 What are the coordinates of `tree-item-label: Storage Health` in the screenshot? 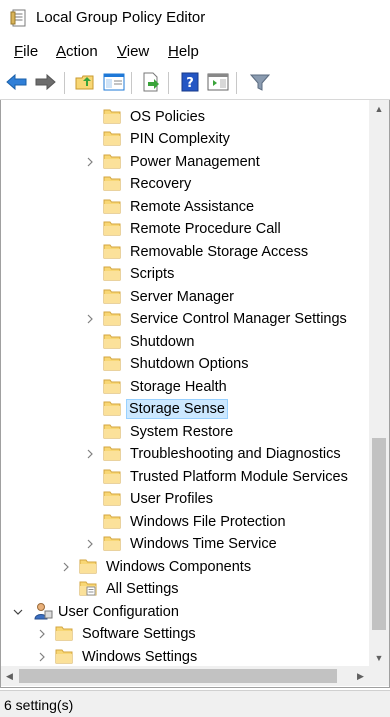 It's located at (178, 387).